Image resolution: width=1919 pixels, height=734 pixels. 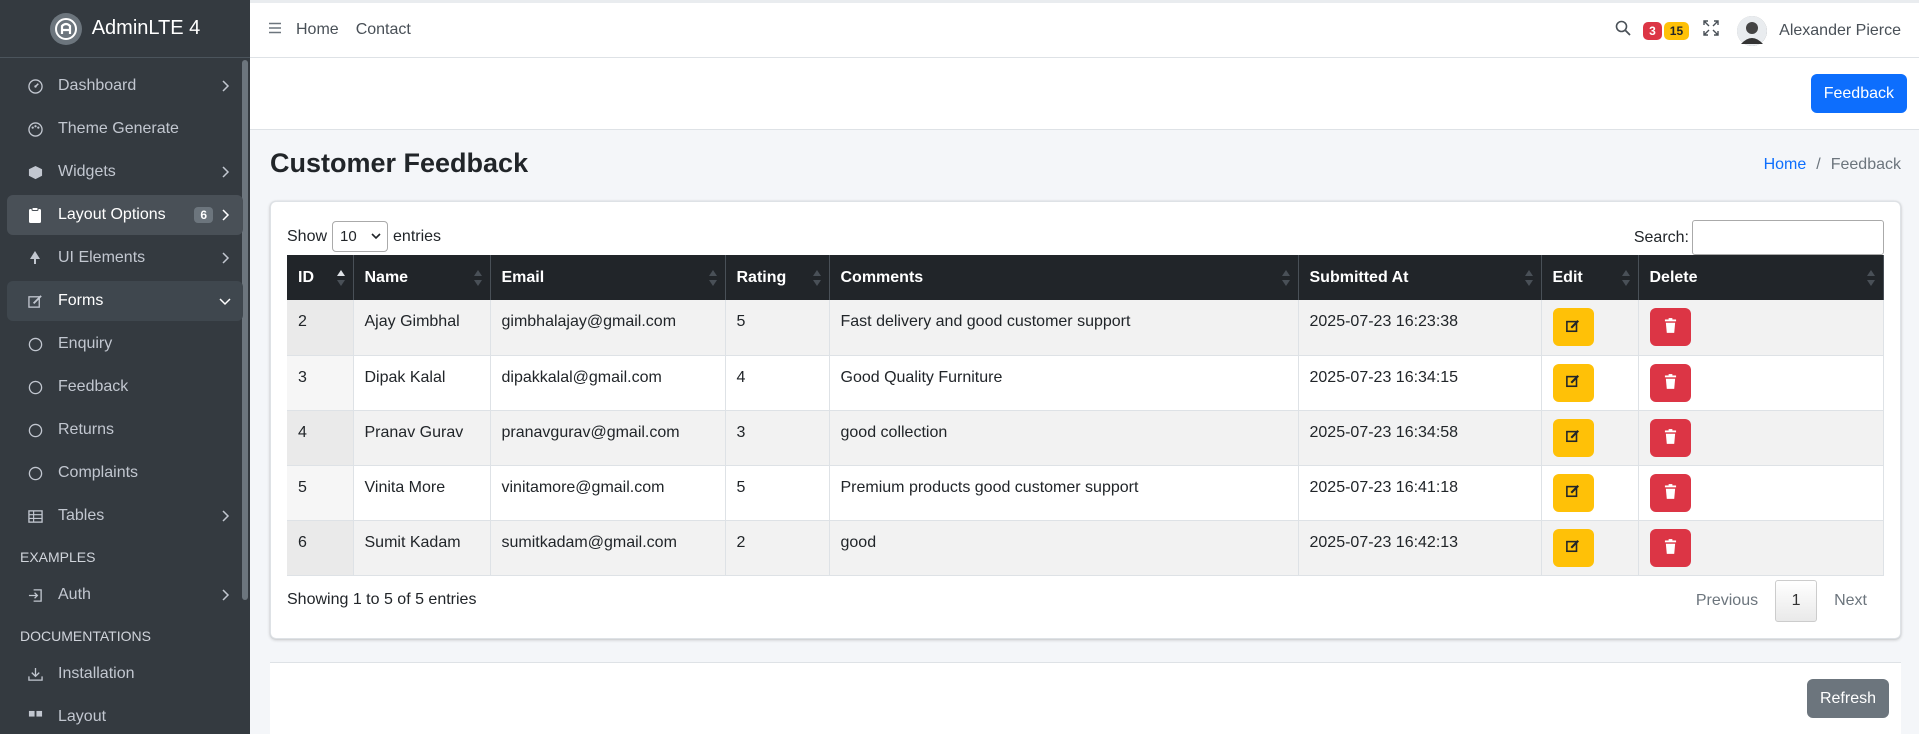 I want to click on breadcrumb: Home / Feedback, so click(x=1832, y=165).